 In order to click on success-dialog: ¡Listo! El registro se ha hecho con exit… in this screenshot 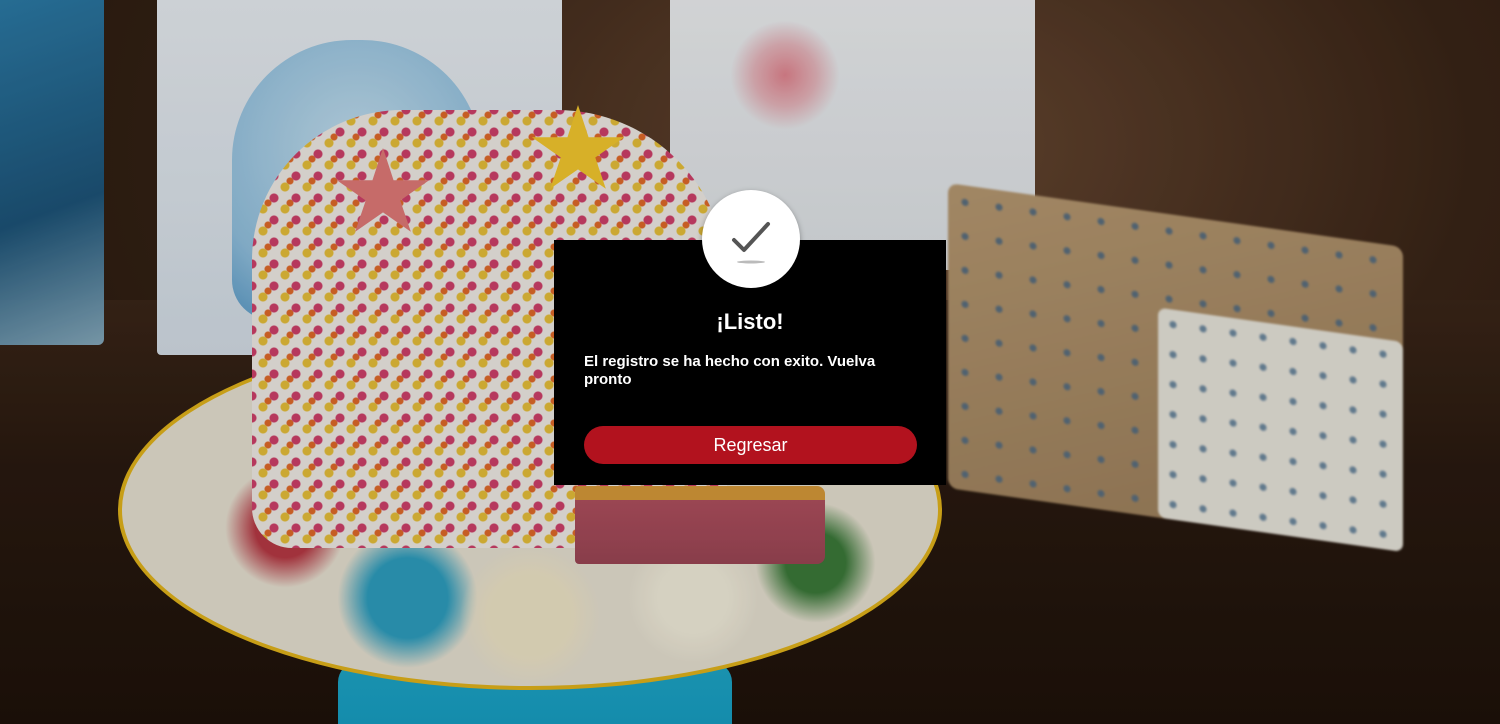, I will do `click(750, 337)`.